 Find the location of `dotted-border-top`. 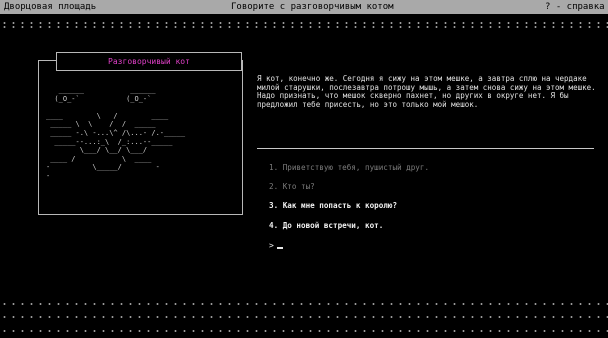

dotted-border-top is located at coordinates (304, 23).